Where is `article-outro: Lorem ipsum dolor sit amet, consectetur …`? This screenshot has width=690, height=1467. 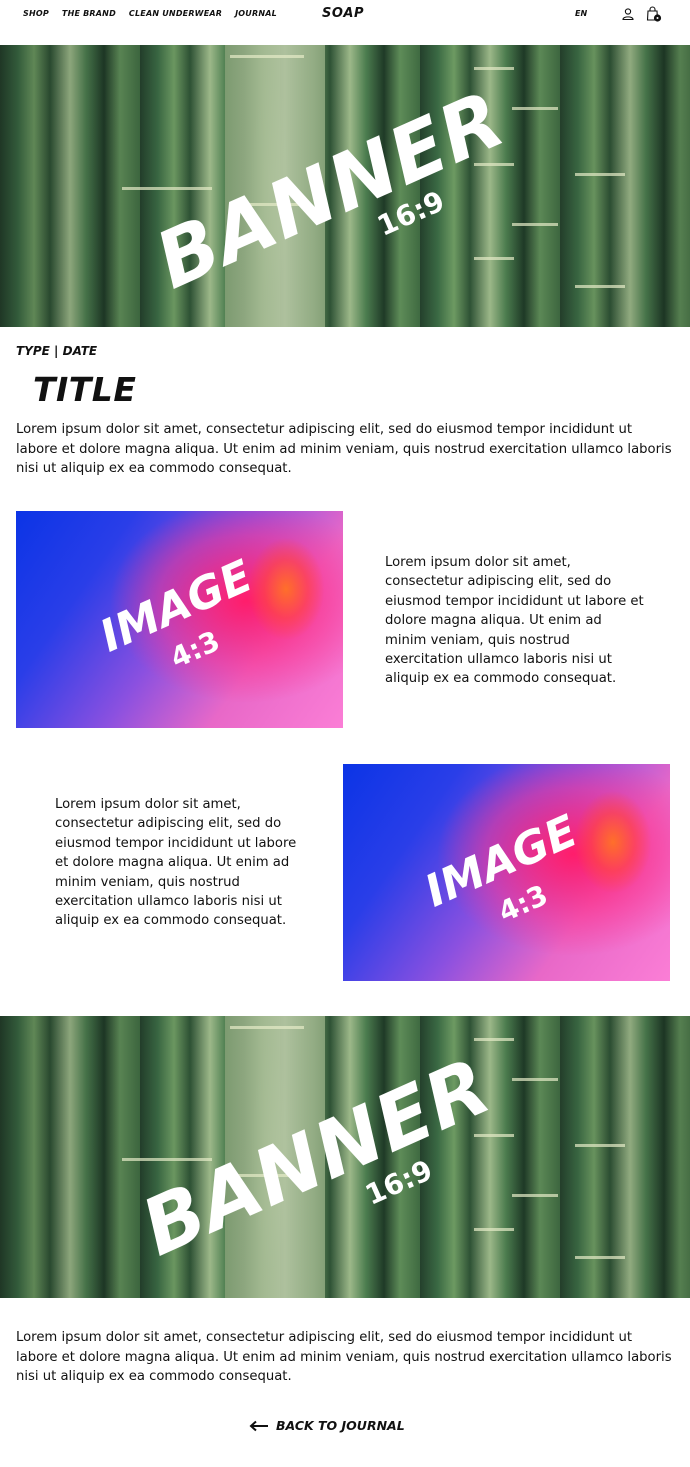
article-outro: Lorem ipsum dolor sit amet, consectetur … is located at coordinates (344, 1357).